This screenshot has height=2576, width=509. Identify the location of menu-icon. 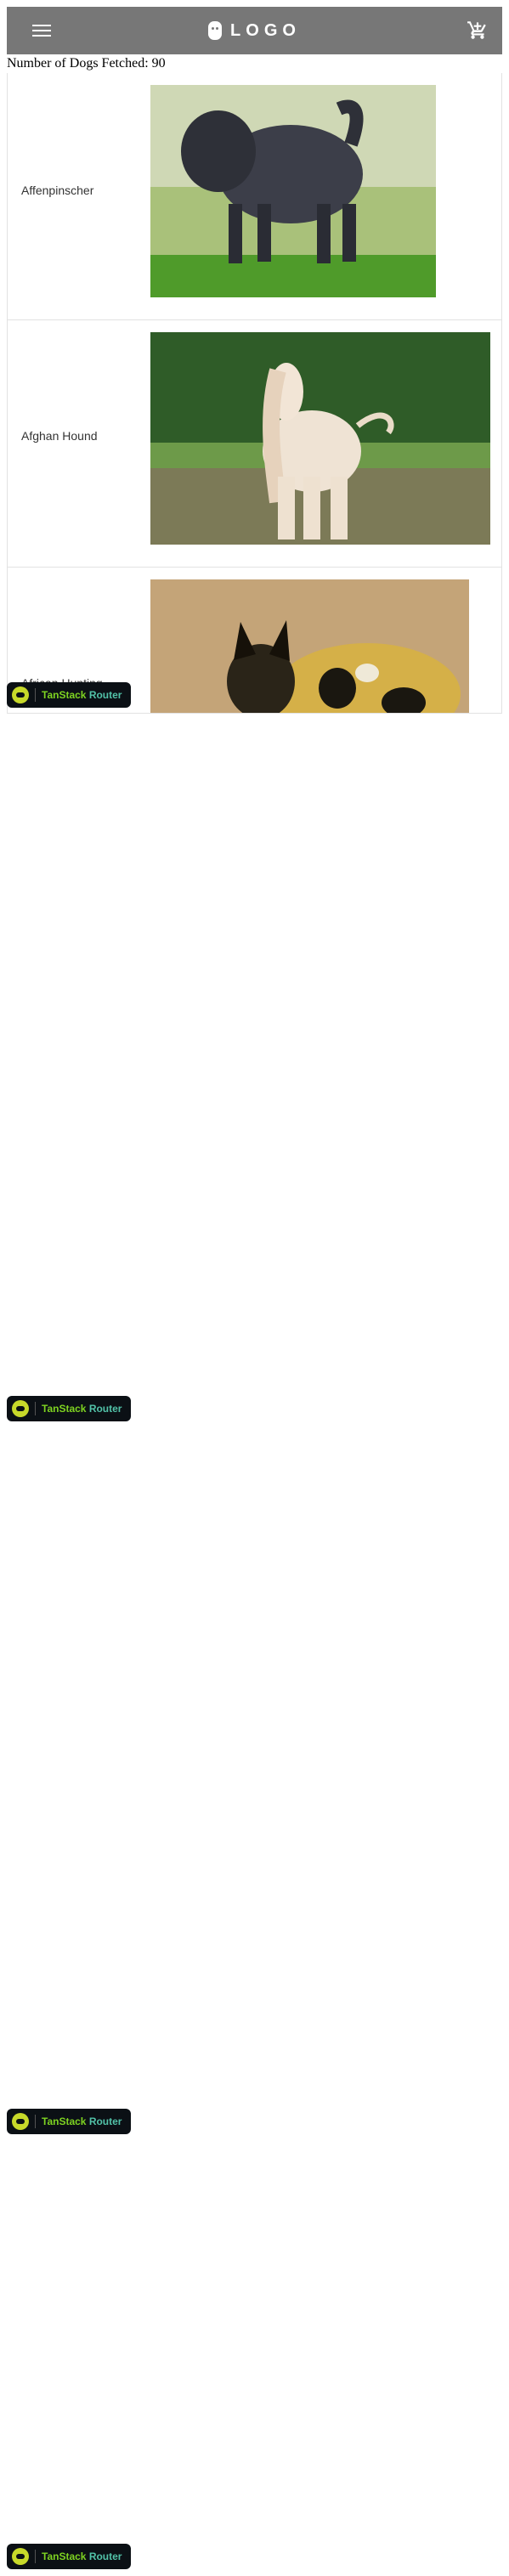
(42, 31).